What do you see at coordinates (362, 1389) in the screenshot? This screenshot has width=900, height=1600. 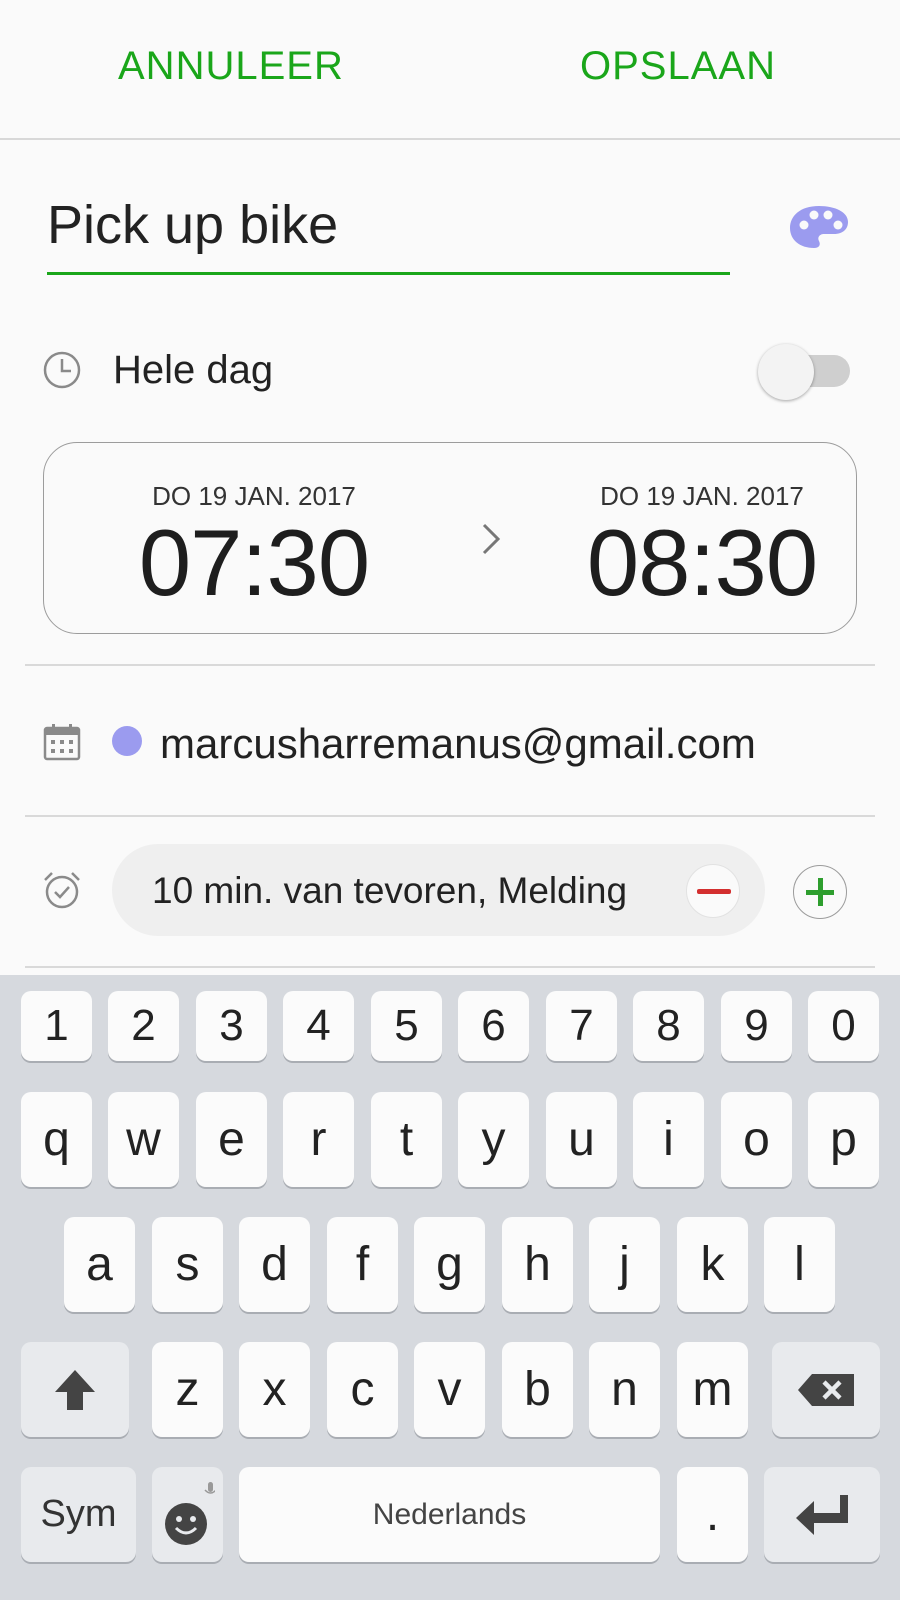 I see `key-c: c` at bounding box center [362, 1389].